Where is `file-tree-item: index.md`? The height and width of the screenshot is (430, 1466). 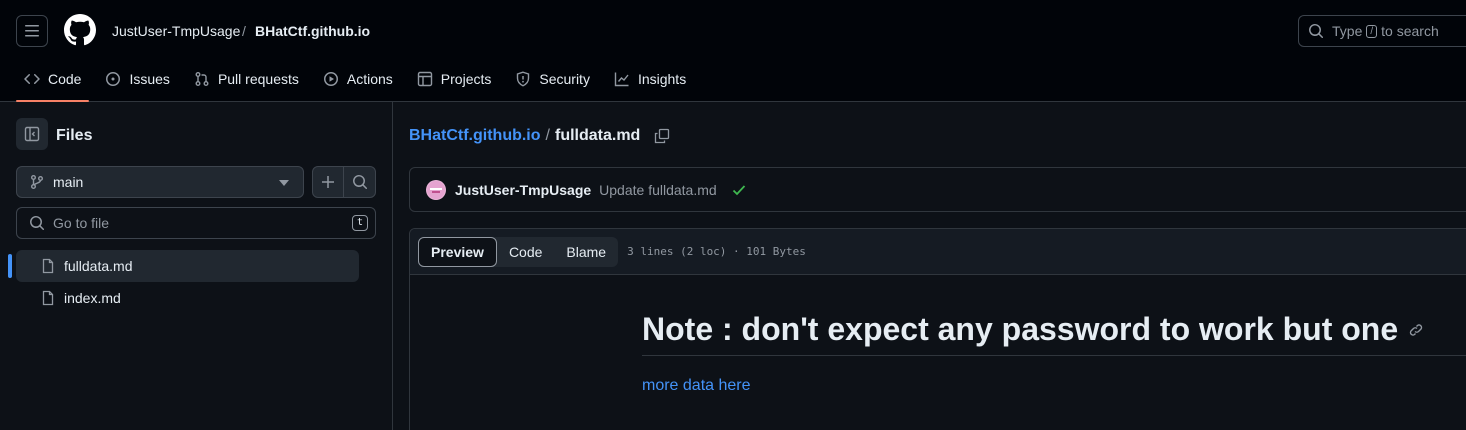 file-tree-item: index.md is located at coordinates (187, 298).